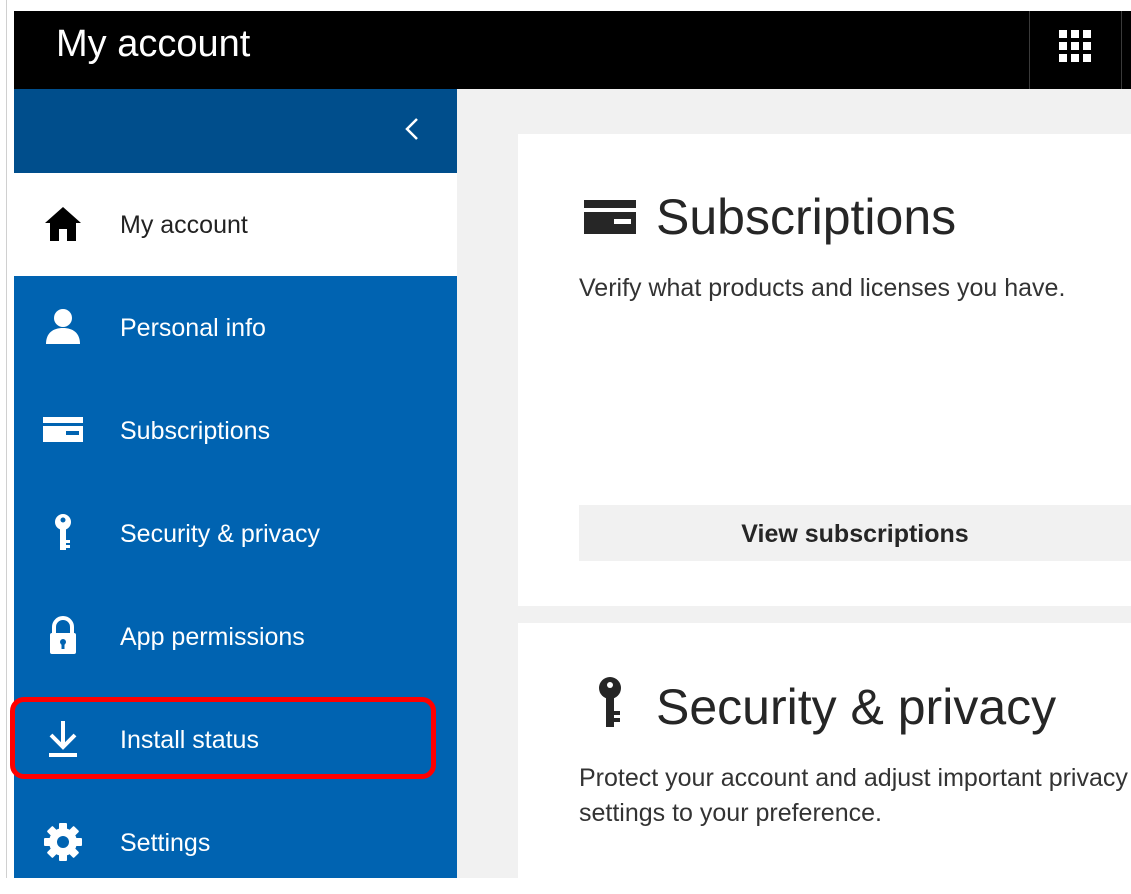 The width and height of the screenshot is (1131, 894). What do you see at coordinates (184, 225) in the screenshot?
I see `sidebar-item-label: My account` at bounding box center [184, 225].